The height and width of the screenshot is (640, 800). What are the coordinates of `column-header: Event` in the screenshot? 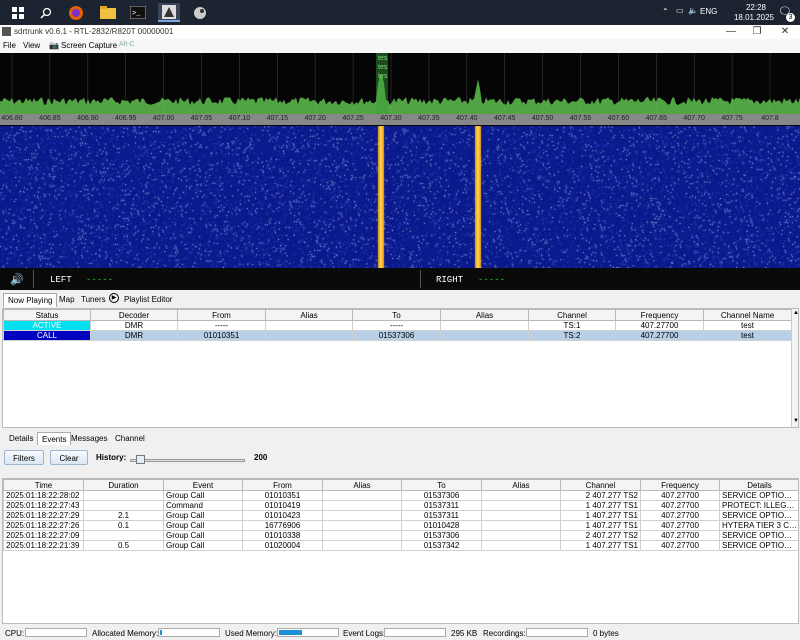 It's located at (203, 485).